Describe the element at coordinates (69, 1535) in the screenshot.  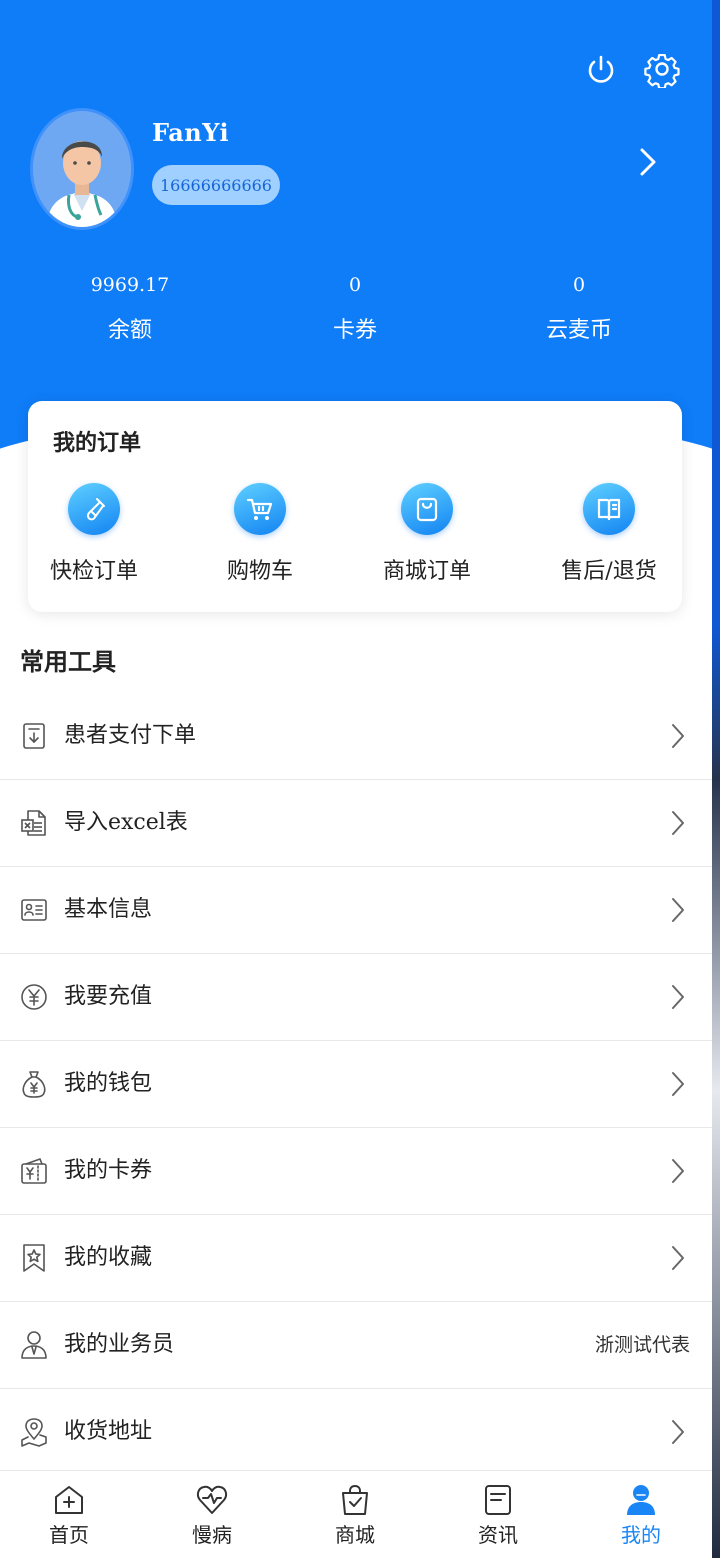
I see `tab-label: 首页` at that location.